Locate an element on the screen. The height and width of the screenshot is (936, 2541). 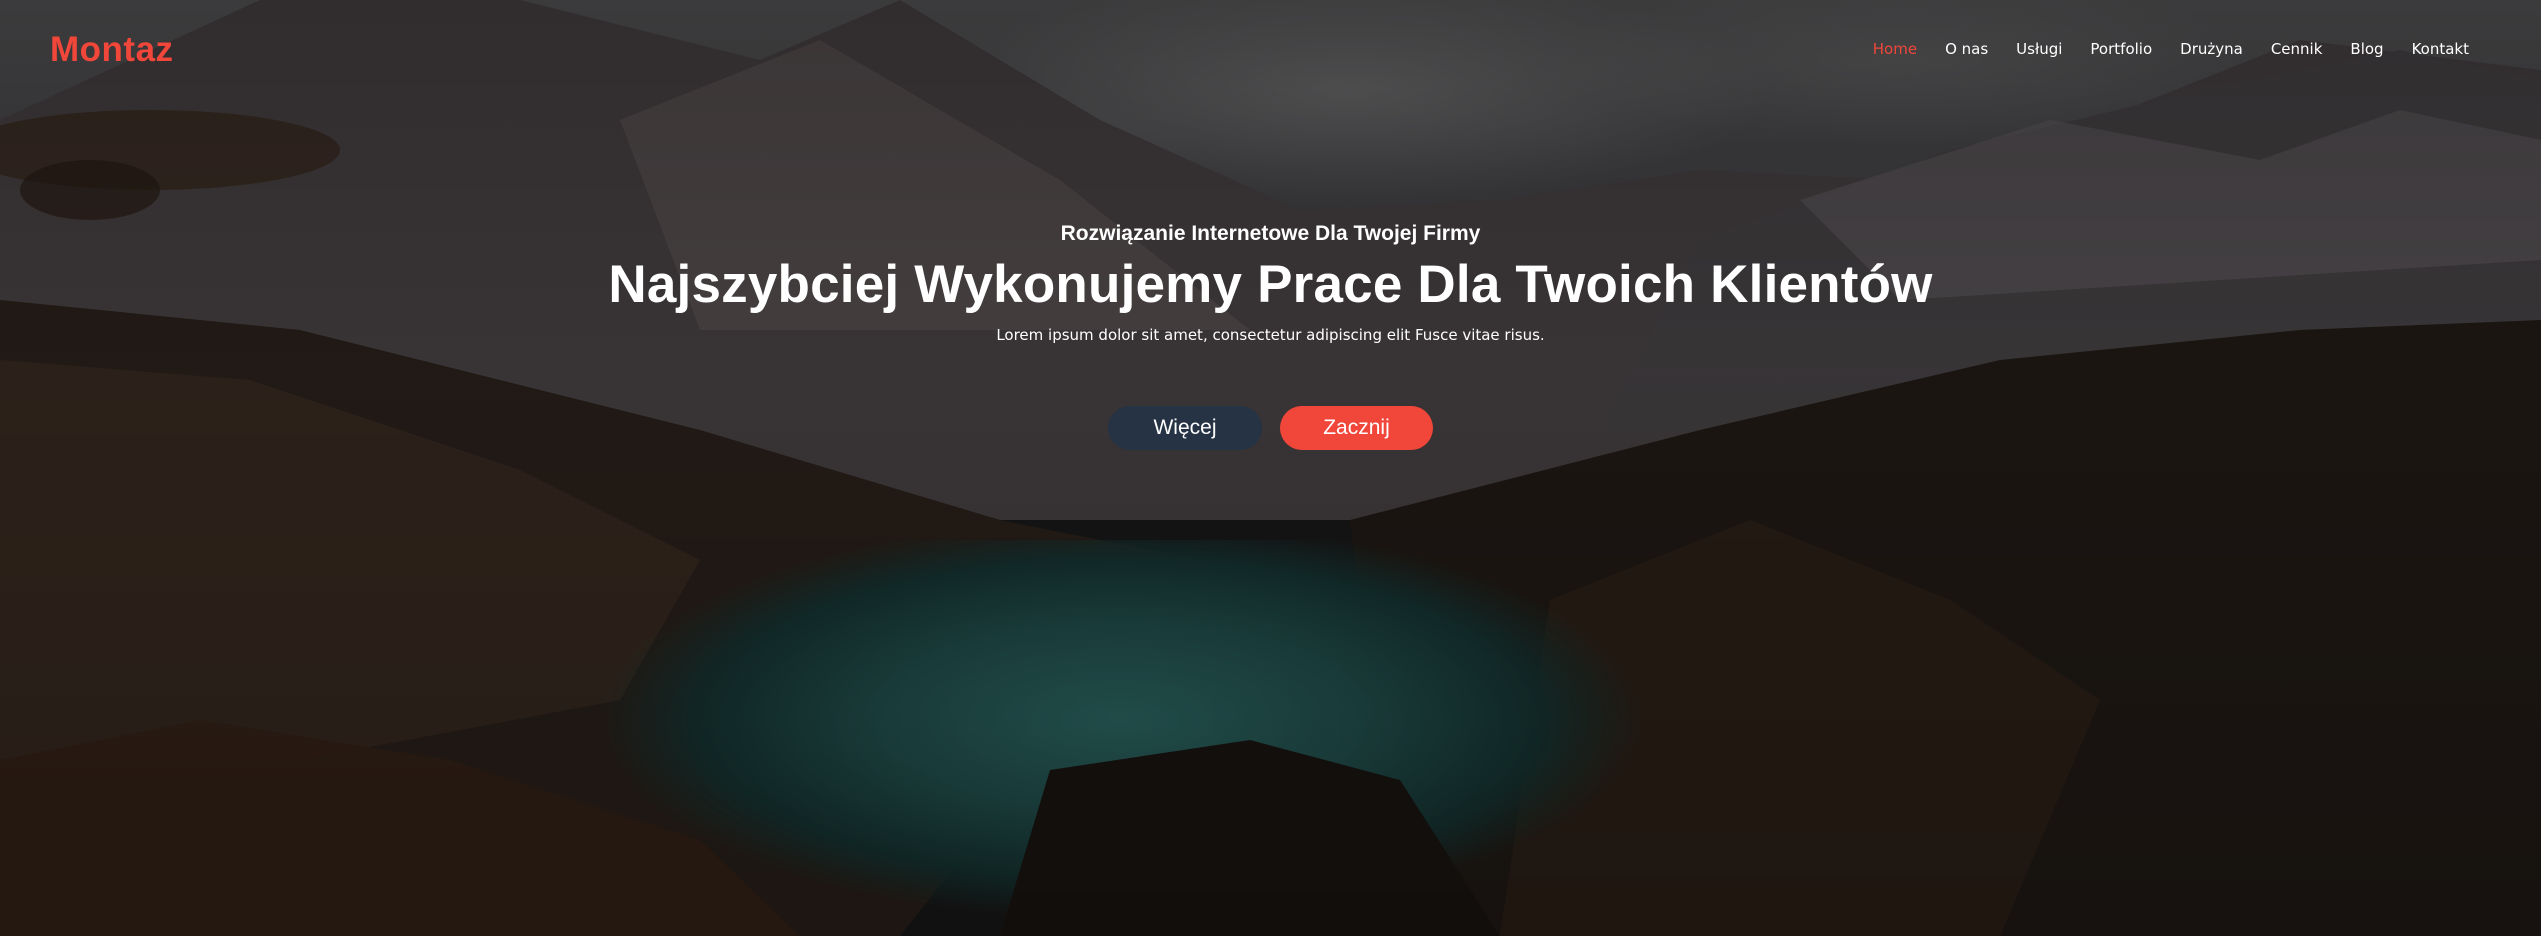
hero-subtitle: Rozwiązanie Internetowe Dla Twojej Firmy is located at coordinates (1270, 233).